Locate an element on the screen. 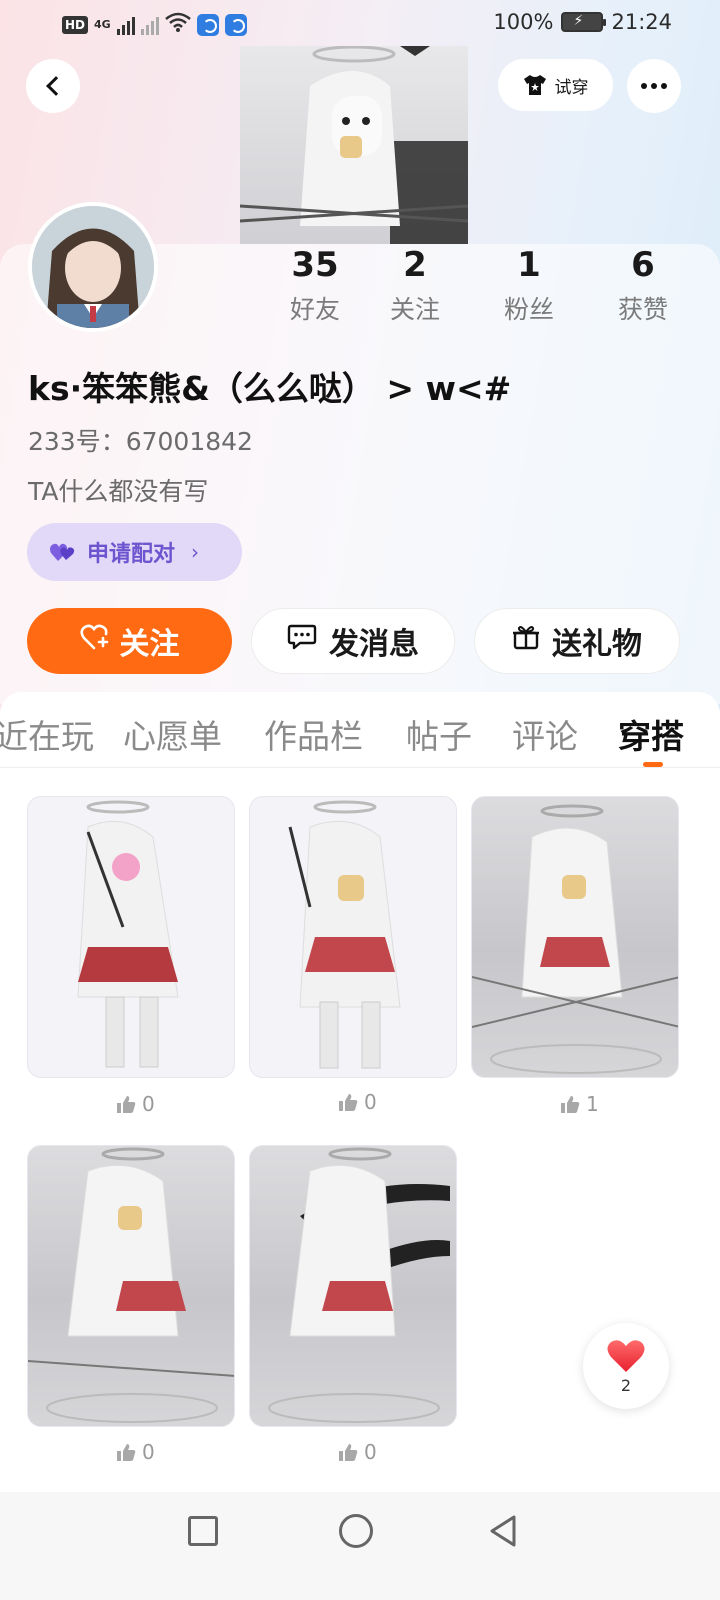 This screenshot has height=1600, width=720. outfit-like-count: 1 is located at coordinates (579, 1104).